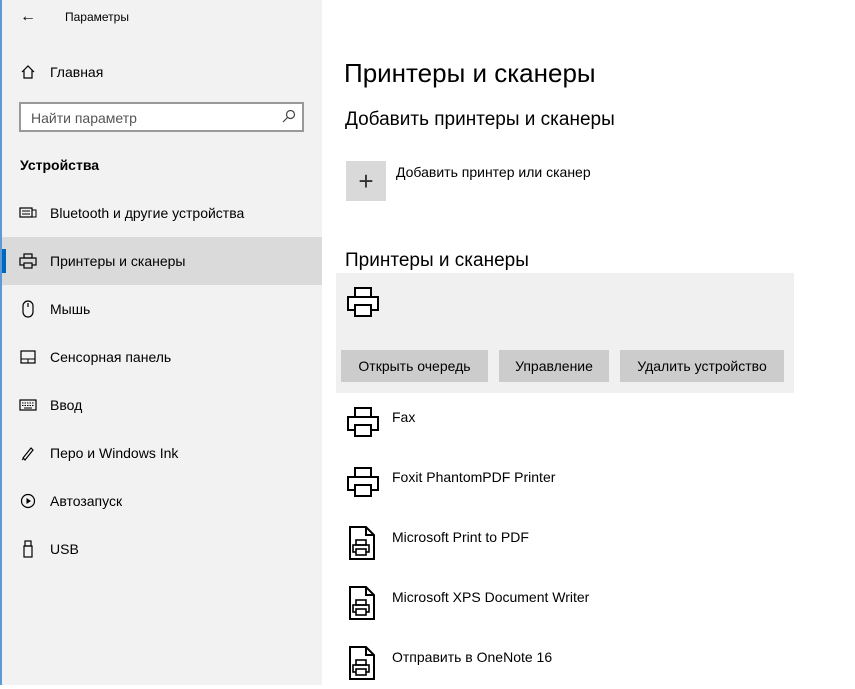  I want to click on sidebar-item-label: Принтеры и сканеры, so click(118, 261).